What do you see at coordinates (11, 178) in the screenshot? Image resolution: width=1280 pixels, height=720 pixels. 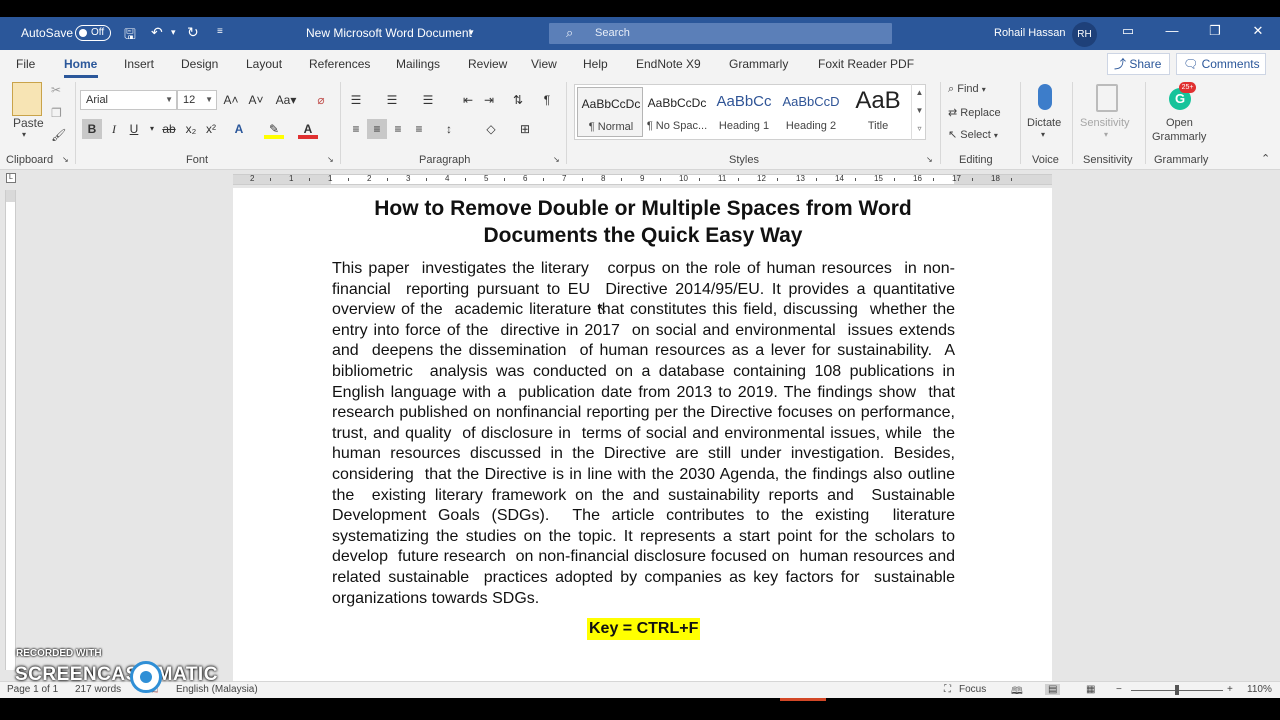 I see `tab-selector: L` at bounding box center [11, 178].